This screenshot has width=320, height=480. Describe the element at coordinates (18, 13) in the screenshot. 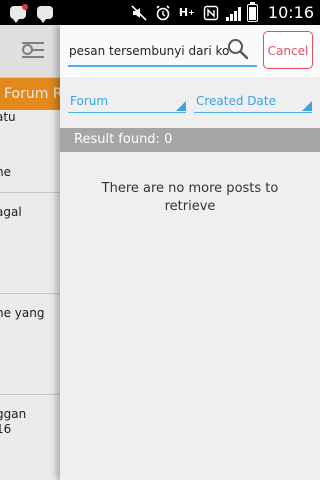

I see `bbm-icon` at that location.